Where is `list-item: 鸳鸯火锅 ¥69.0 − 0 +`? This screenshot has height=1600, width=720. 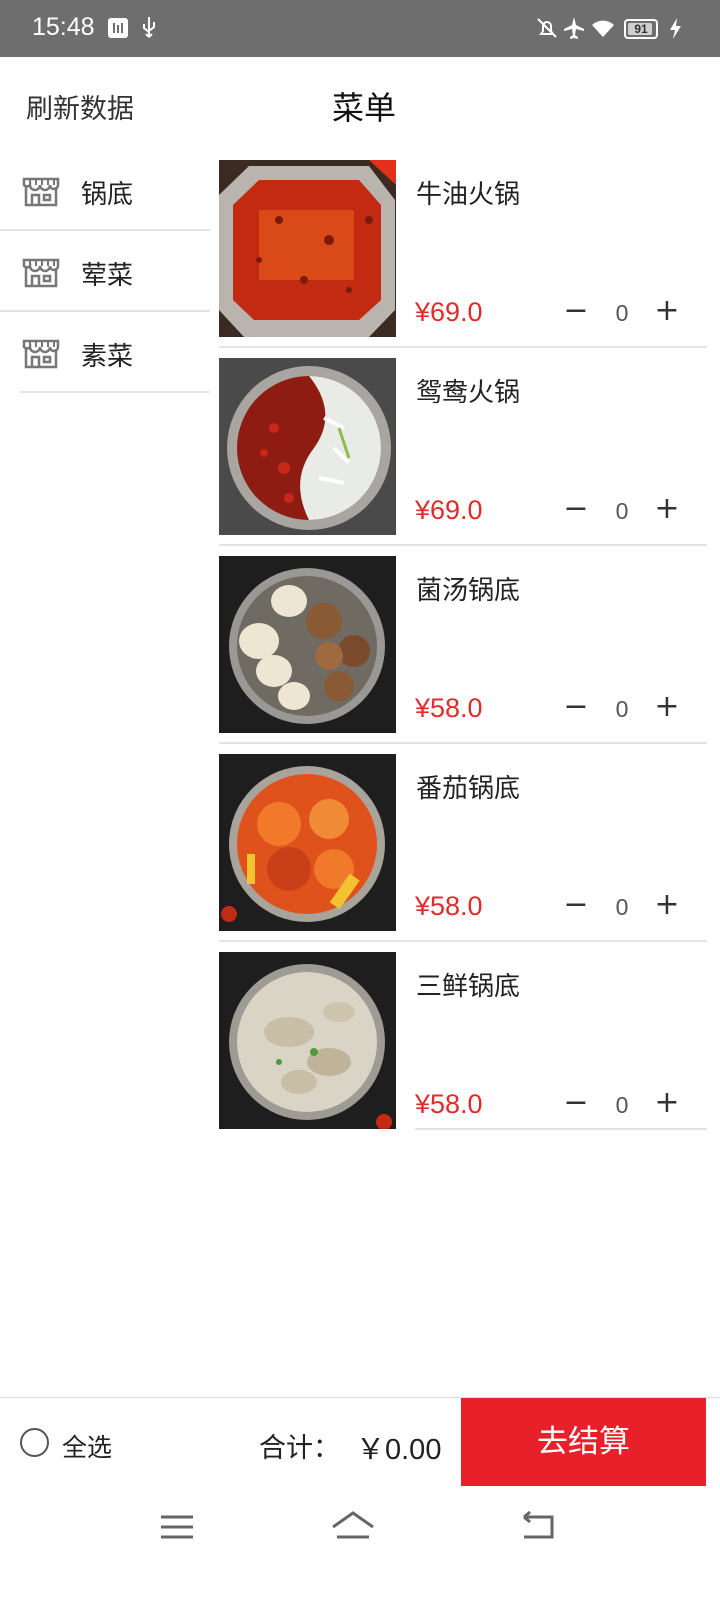
list-item: 鸳鸯火锅 ¥69.0 − 0 + is located at coordinates (463, 457).